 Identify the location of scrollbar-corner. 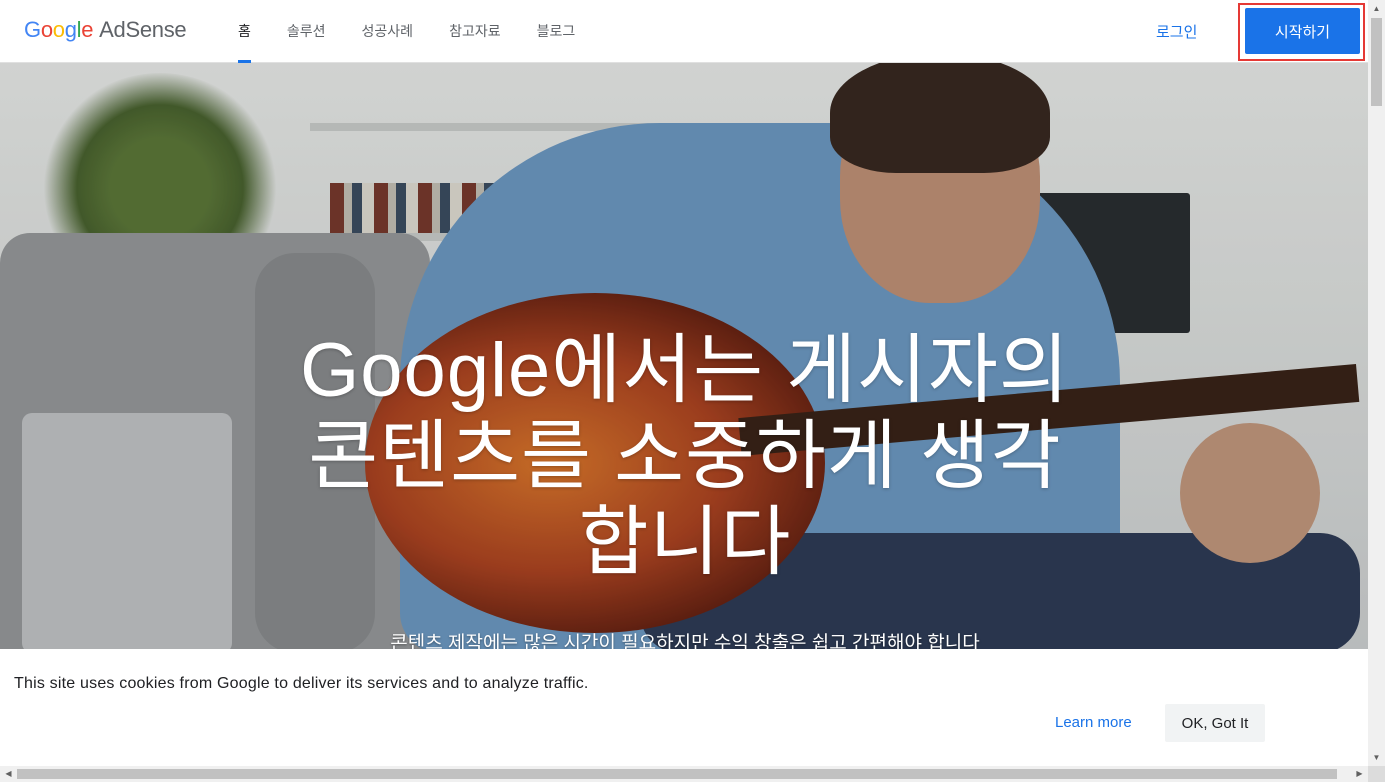
(1376, 774).